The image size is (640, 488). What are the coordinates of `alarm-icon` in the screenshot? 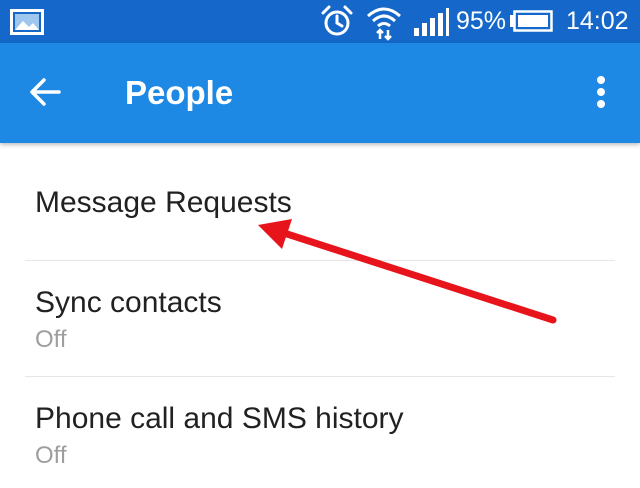 It's located at (337, 23).